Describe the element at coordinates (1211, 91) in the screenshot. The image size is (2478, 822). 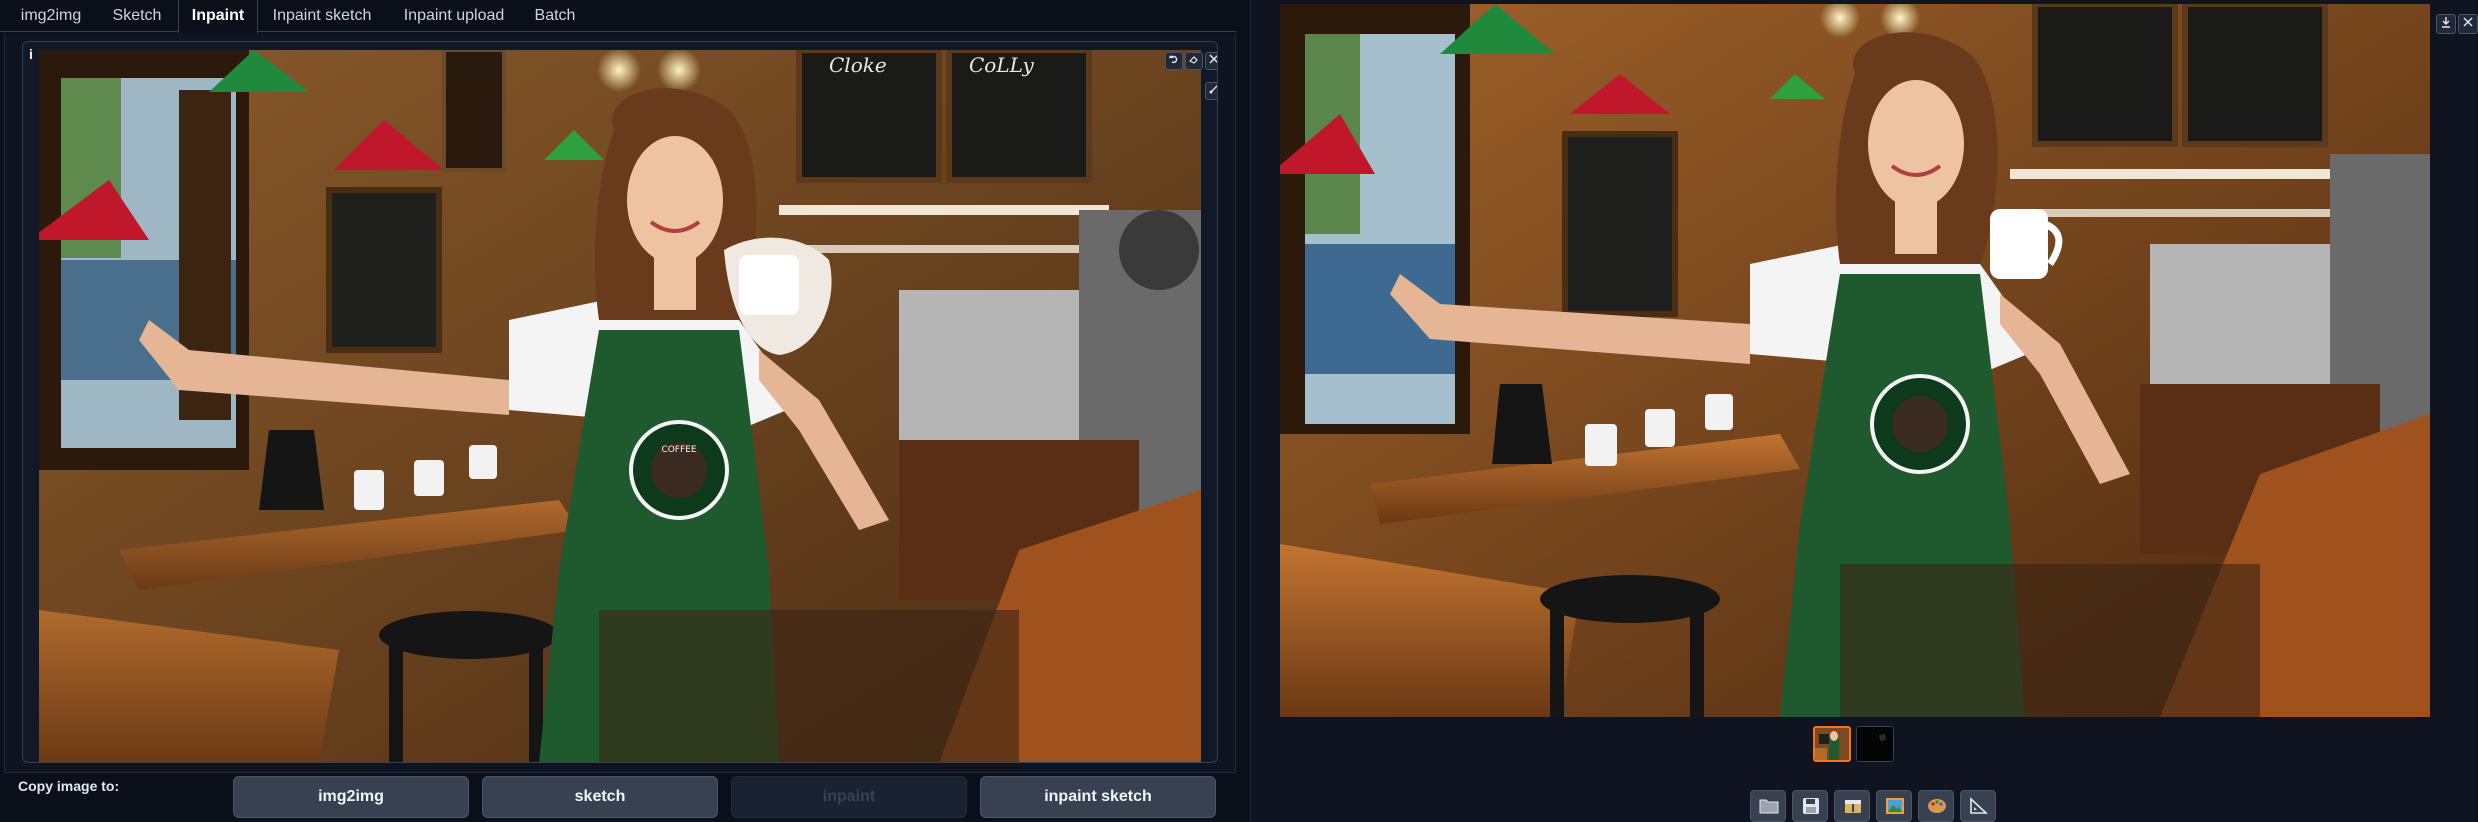
I see `brush-icon` at that location.